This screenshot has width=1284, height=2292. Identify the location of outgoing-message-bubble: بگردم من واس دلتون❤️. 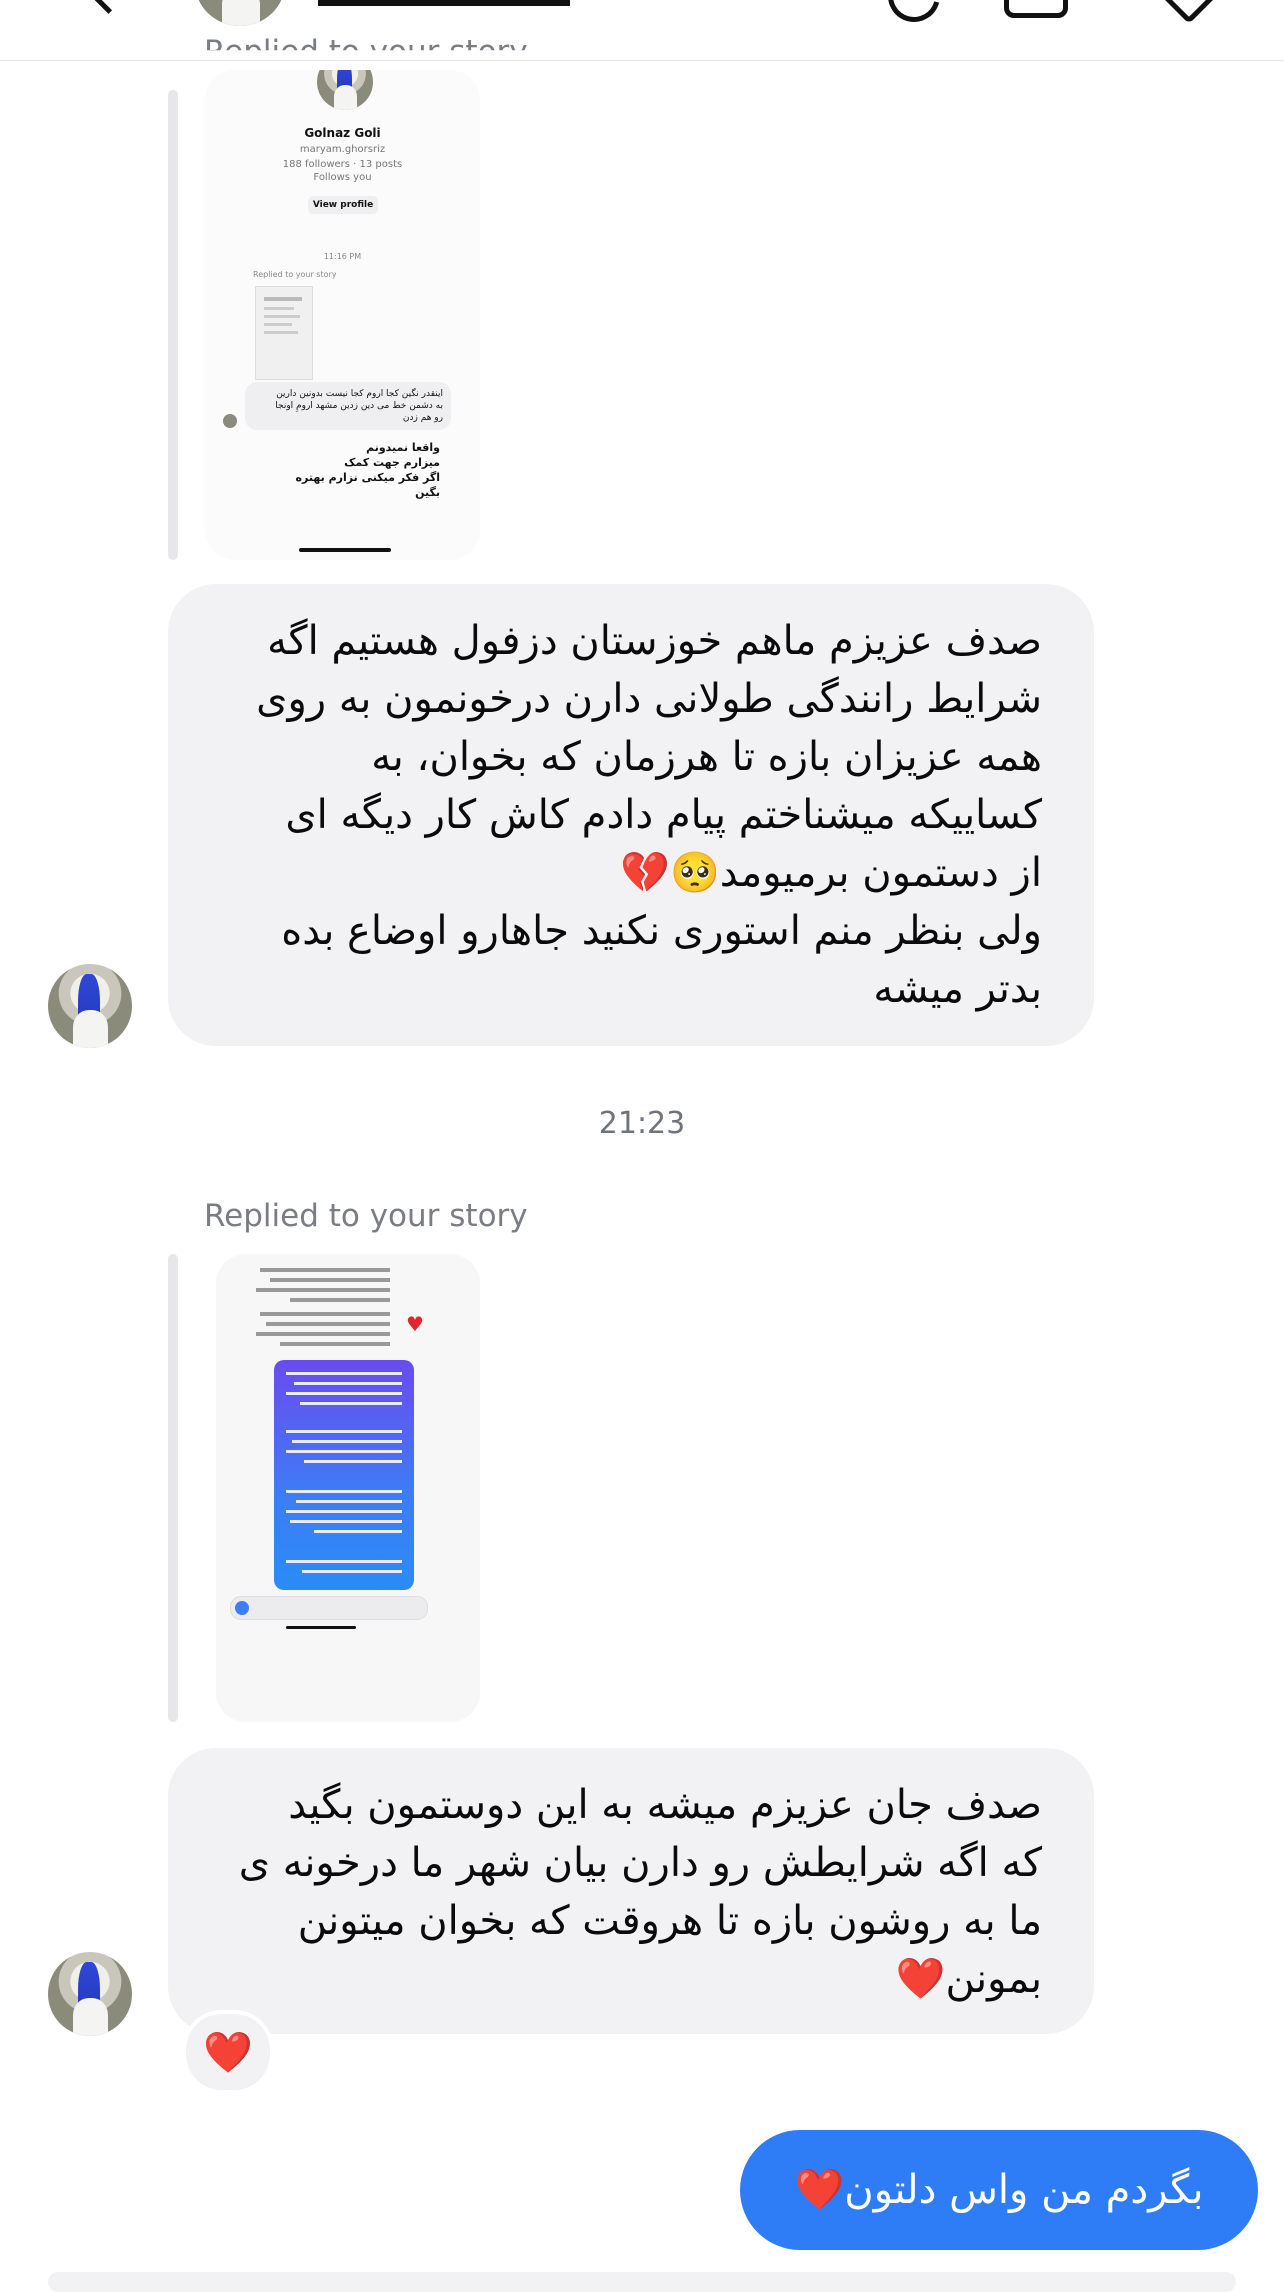
(999, 2190).